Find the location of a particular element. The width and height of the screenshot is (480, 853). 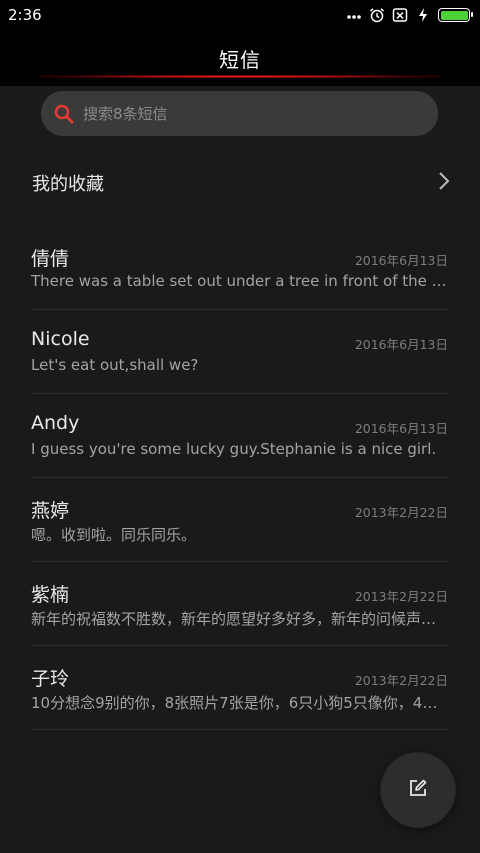

page-title: 短信 is located at coordinates (240, 59).